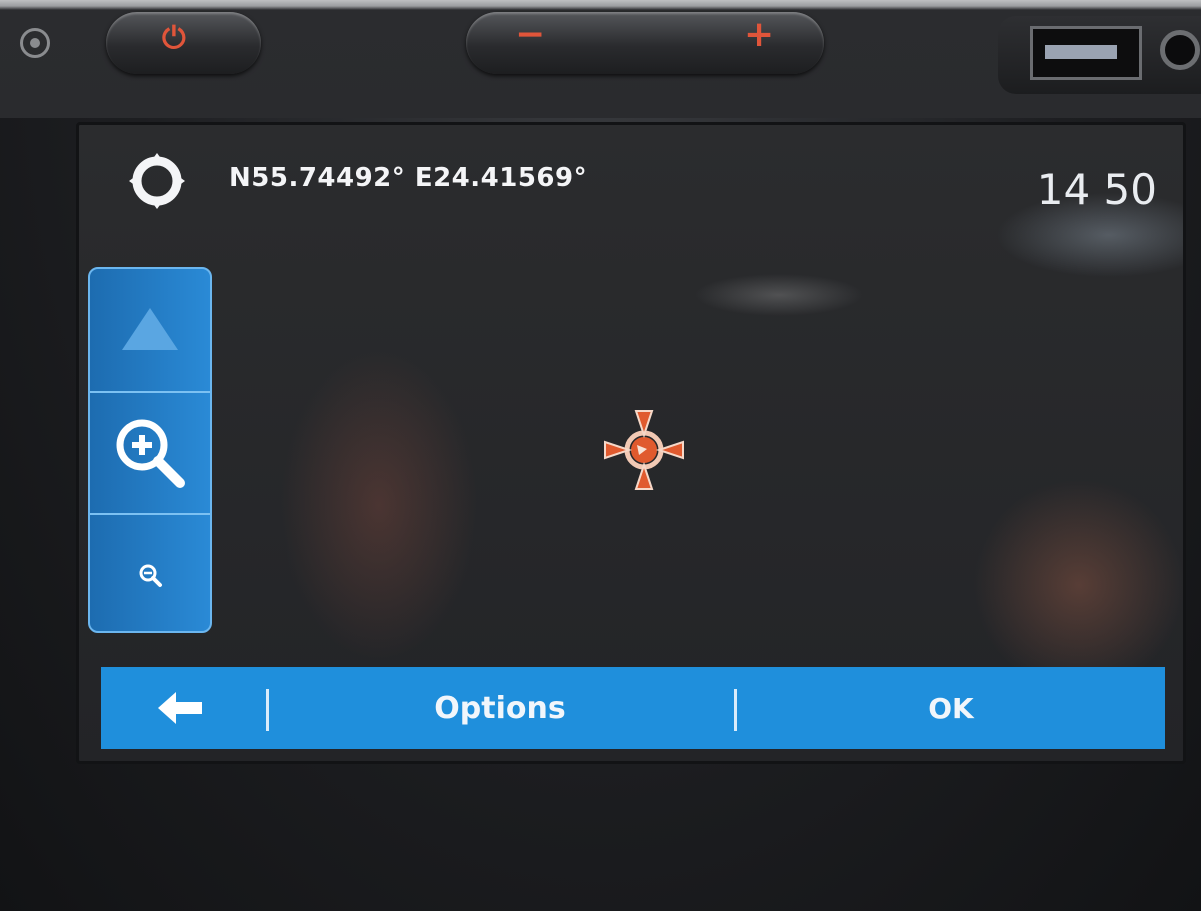  What do you see at coordinates (1096, 189) in the screenshot?
I see `clock: 14 50` at bounding box center [1096, 189].